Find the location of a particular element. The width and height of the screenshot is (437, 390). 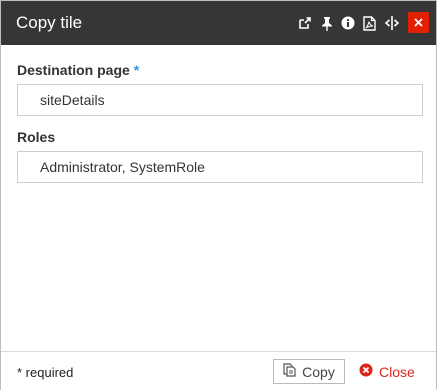

dialog-footer: * required Copy Close is located at coordinates (218, 370).